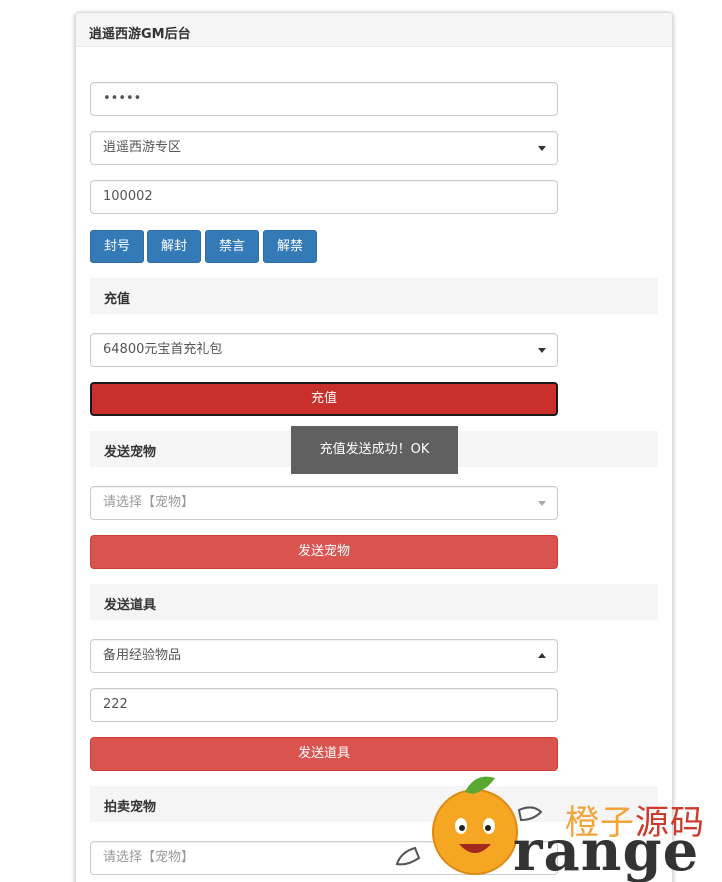  Describe the element at coordinates (324, 350) in the screenshot. I see `recharge-package-select: 64800元宝首充礼包` at that location.